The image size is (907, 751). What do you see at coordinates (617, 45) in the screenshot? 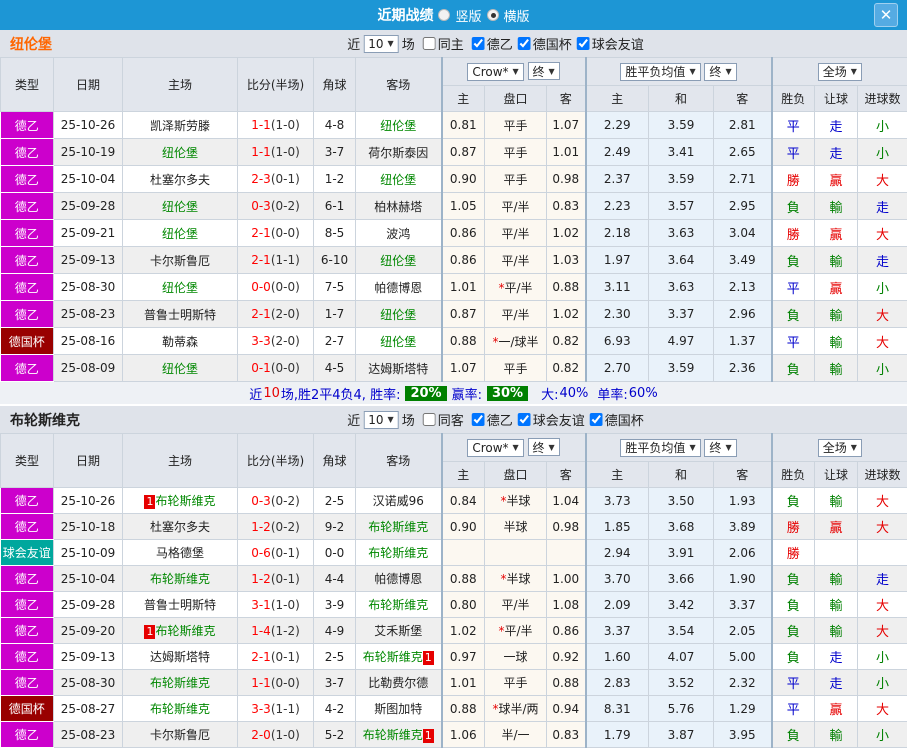
I see `league-label: 球会友谊` at bounding box center [617, 45].